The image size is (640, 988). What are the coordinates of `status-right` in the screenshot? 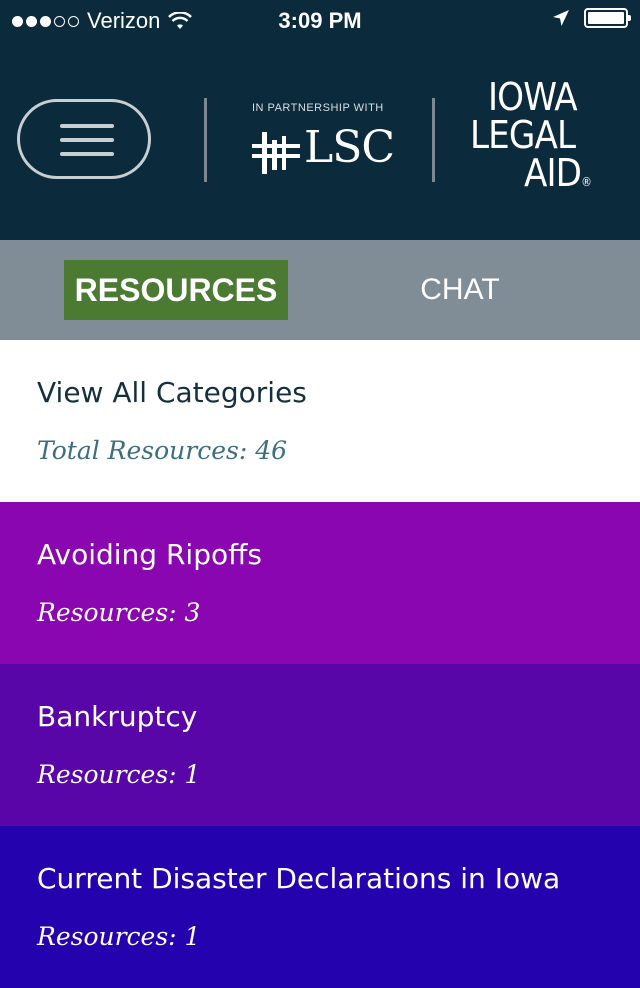 It's located at (591, 18).